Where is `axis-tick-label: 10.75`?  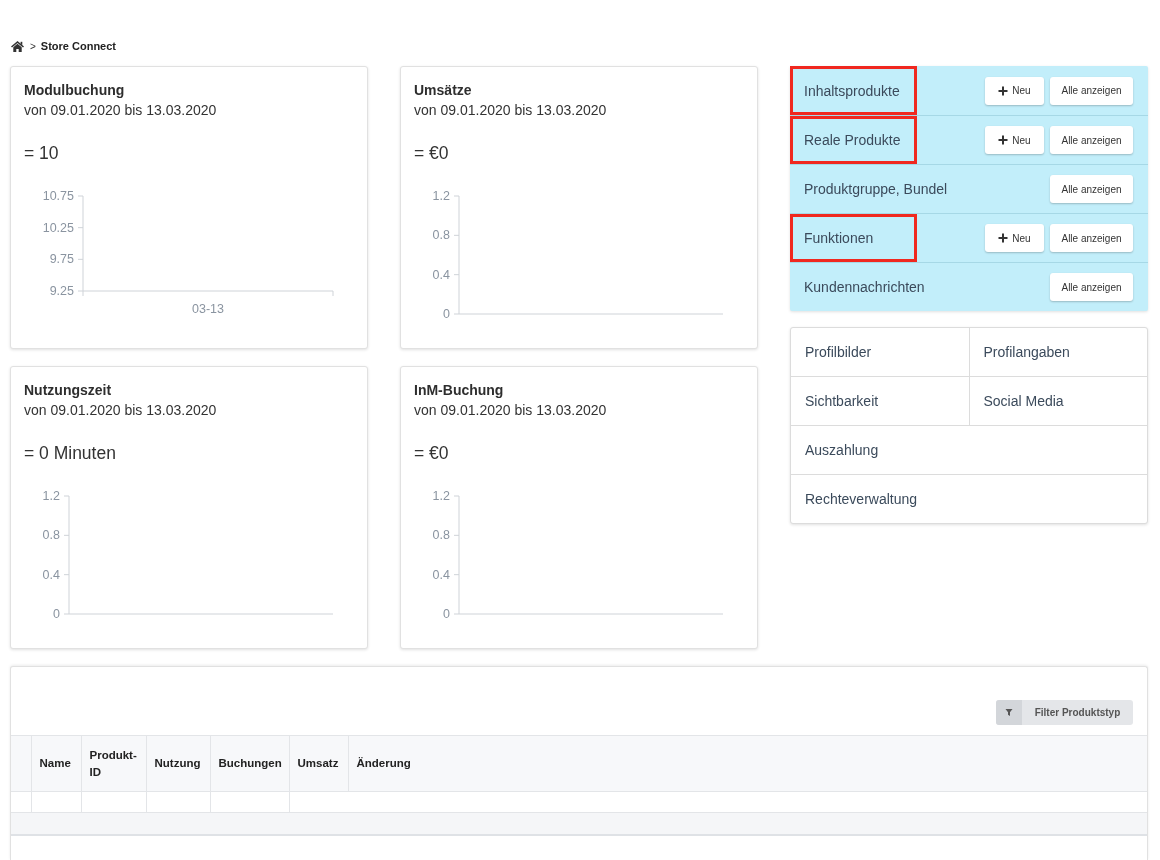 axis-tick-label: 10.75 is located at coordinates (58, 196).